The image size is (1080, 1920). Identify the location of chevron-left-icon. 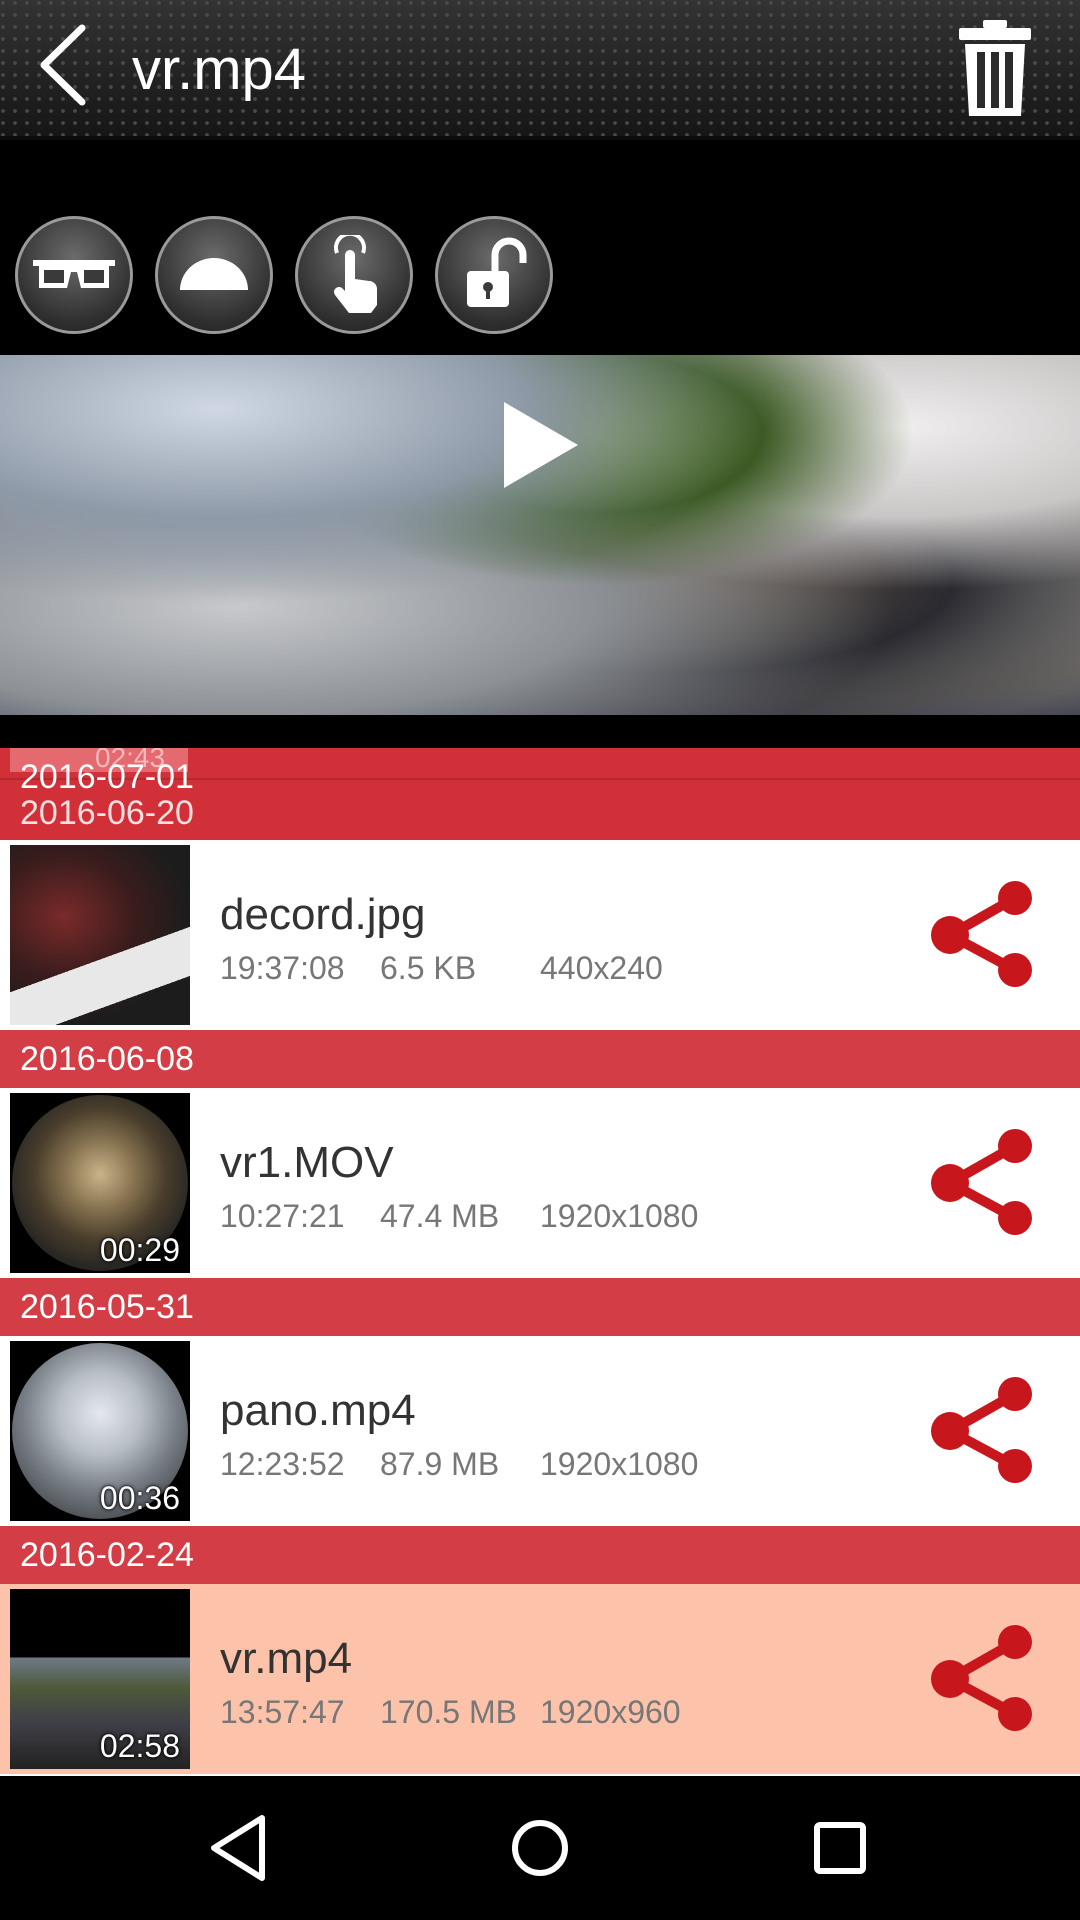
(63, 65).